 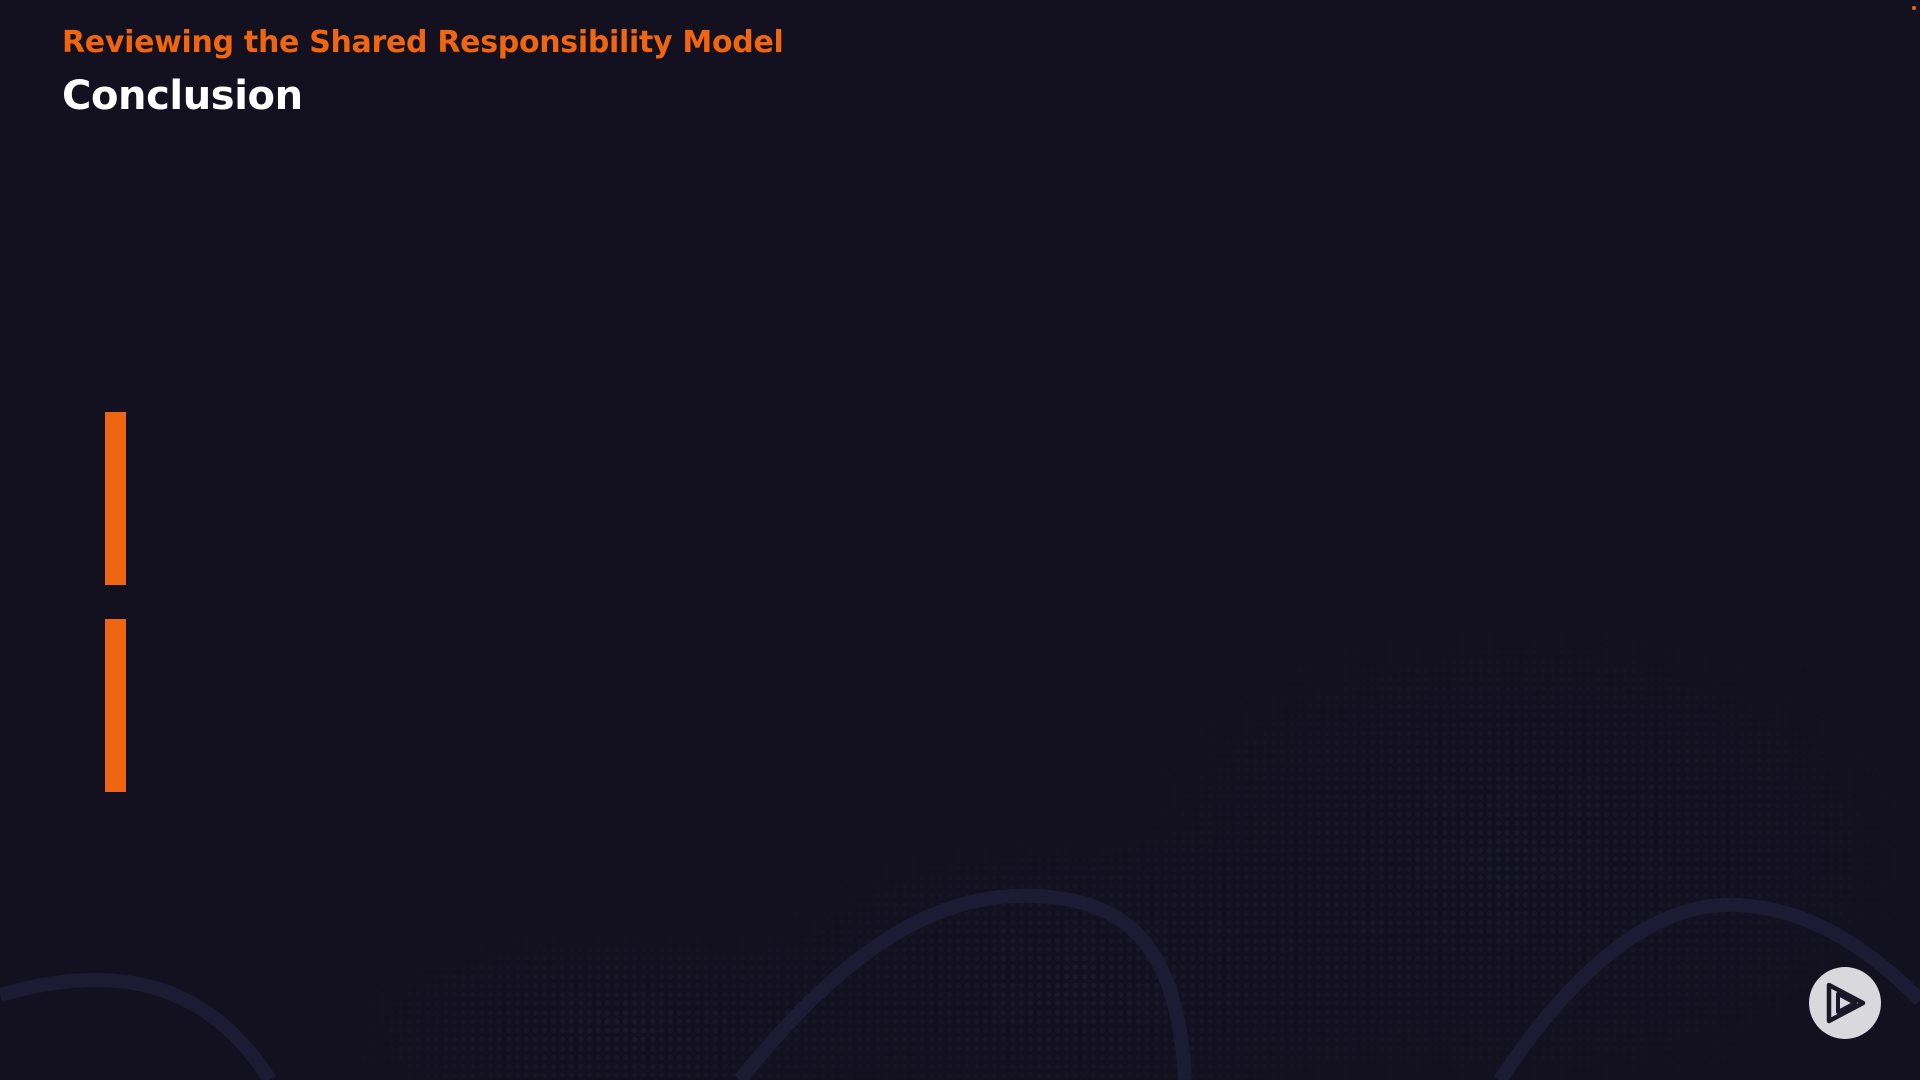 What do you see at coordinates (182, 96) in the screenshot?
I see `slide-title: Conclusion` at bounding box center [182, 96].